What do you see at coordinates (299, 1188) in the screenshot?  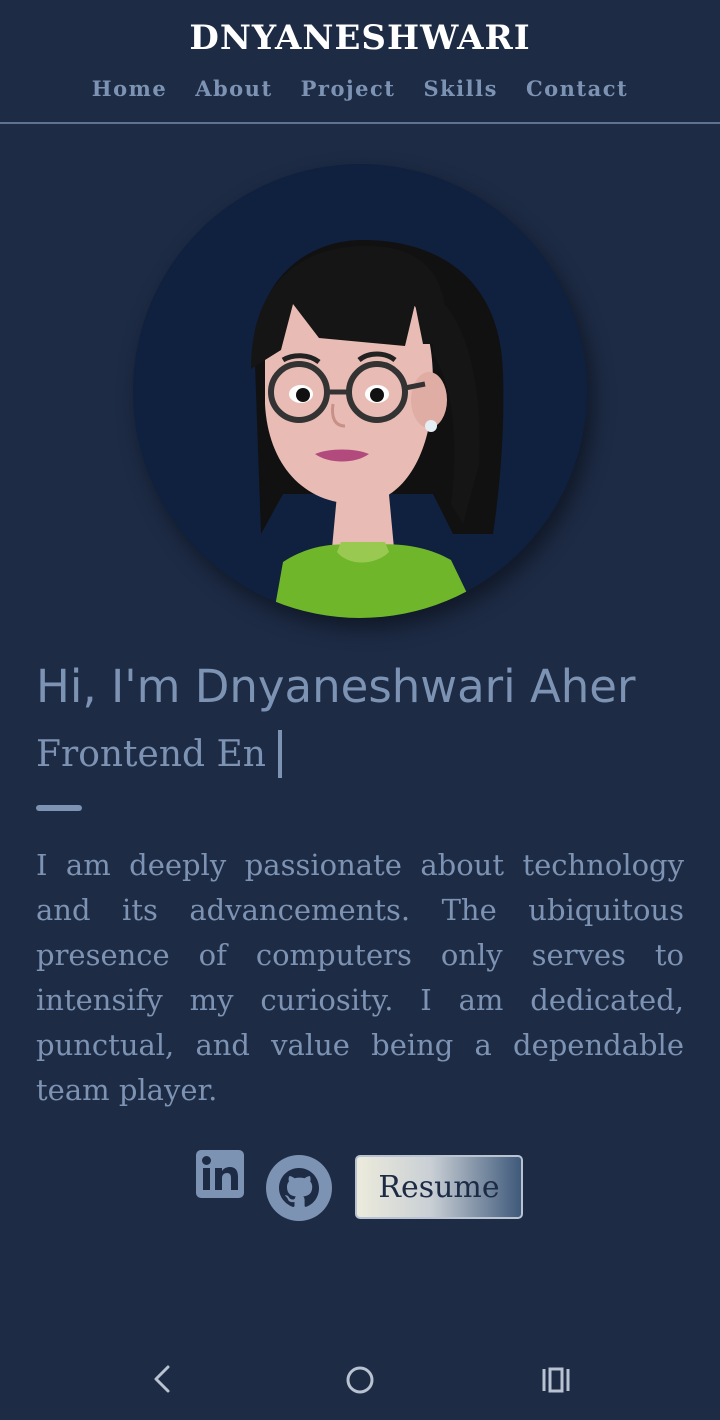 I see `github-icon` at bounding box center [299, 1188].